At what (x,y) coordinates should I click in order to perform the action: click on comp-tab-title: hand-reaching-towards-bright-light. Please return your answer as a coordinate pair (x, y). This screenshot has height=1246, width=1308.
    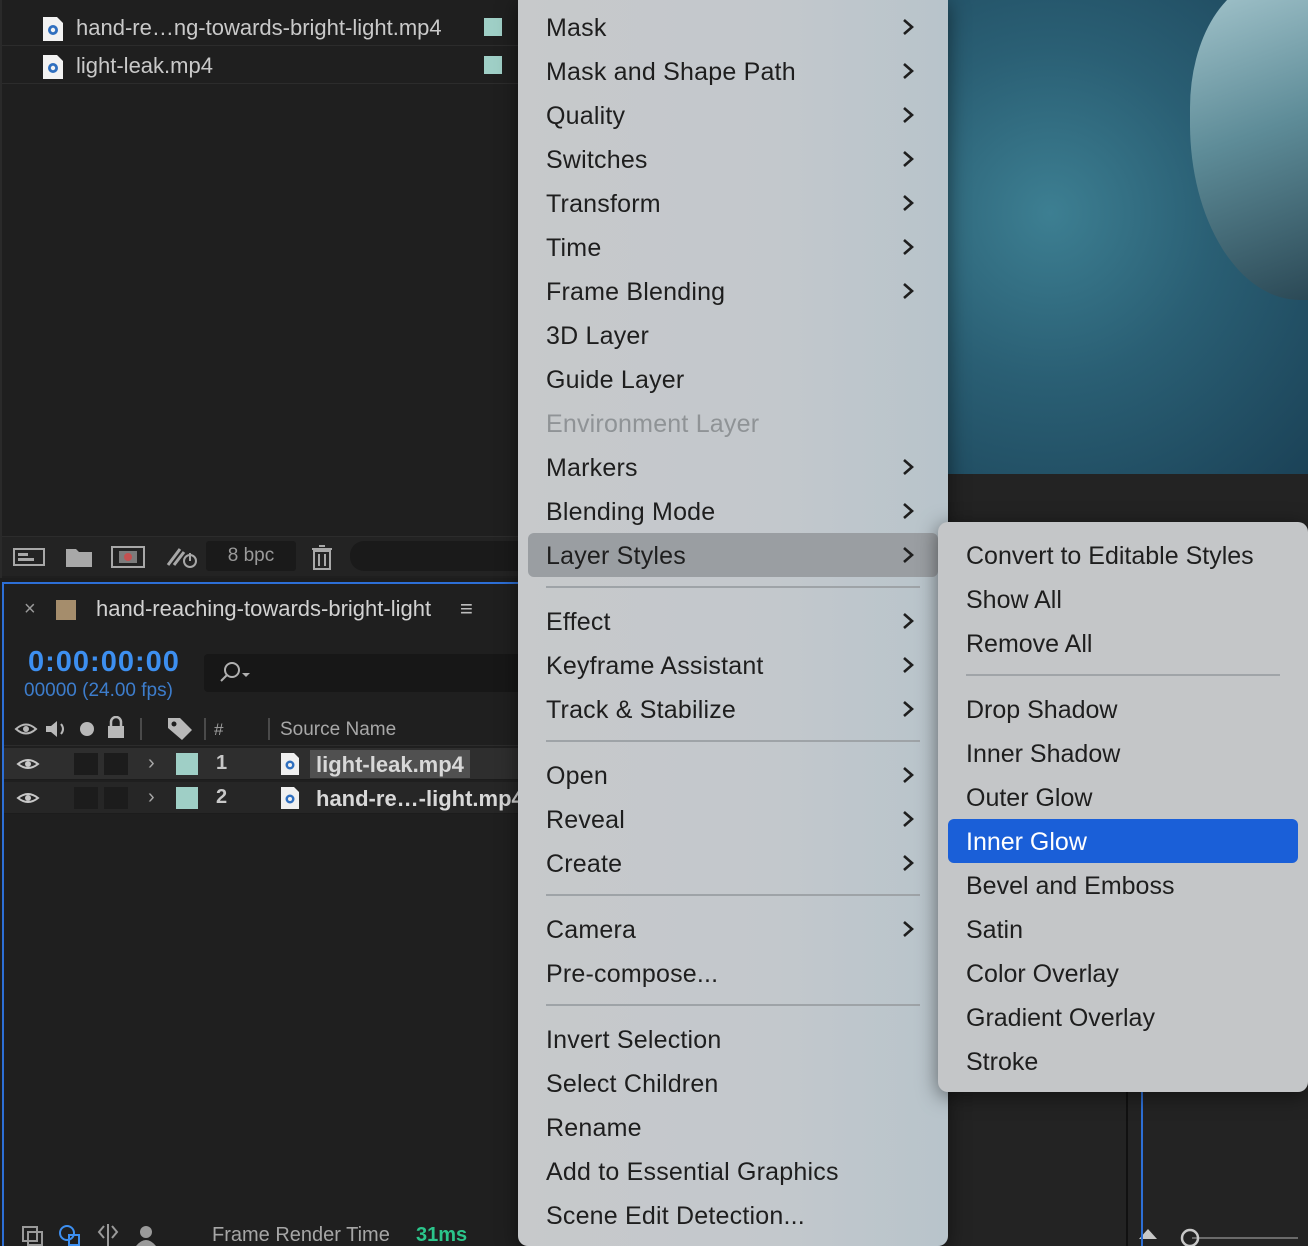
    Looking at the image, I should click on (263, 609).